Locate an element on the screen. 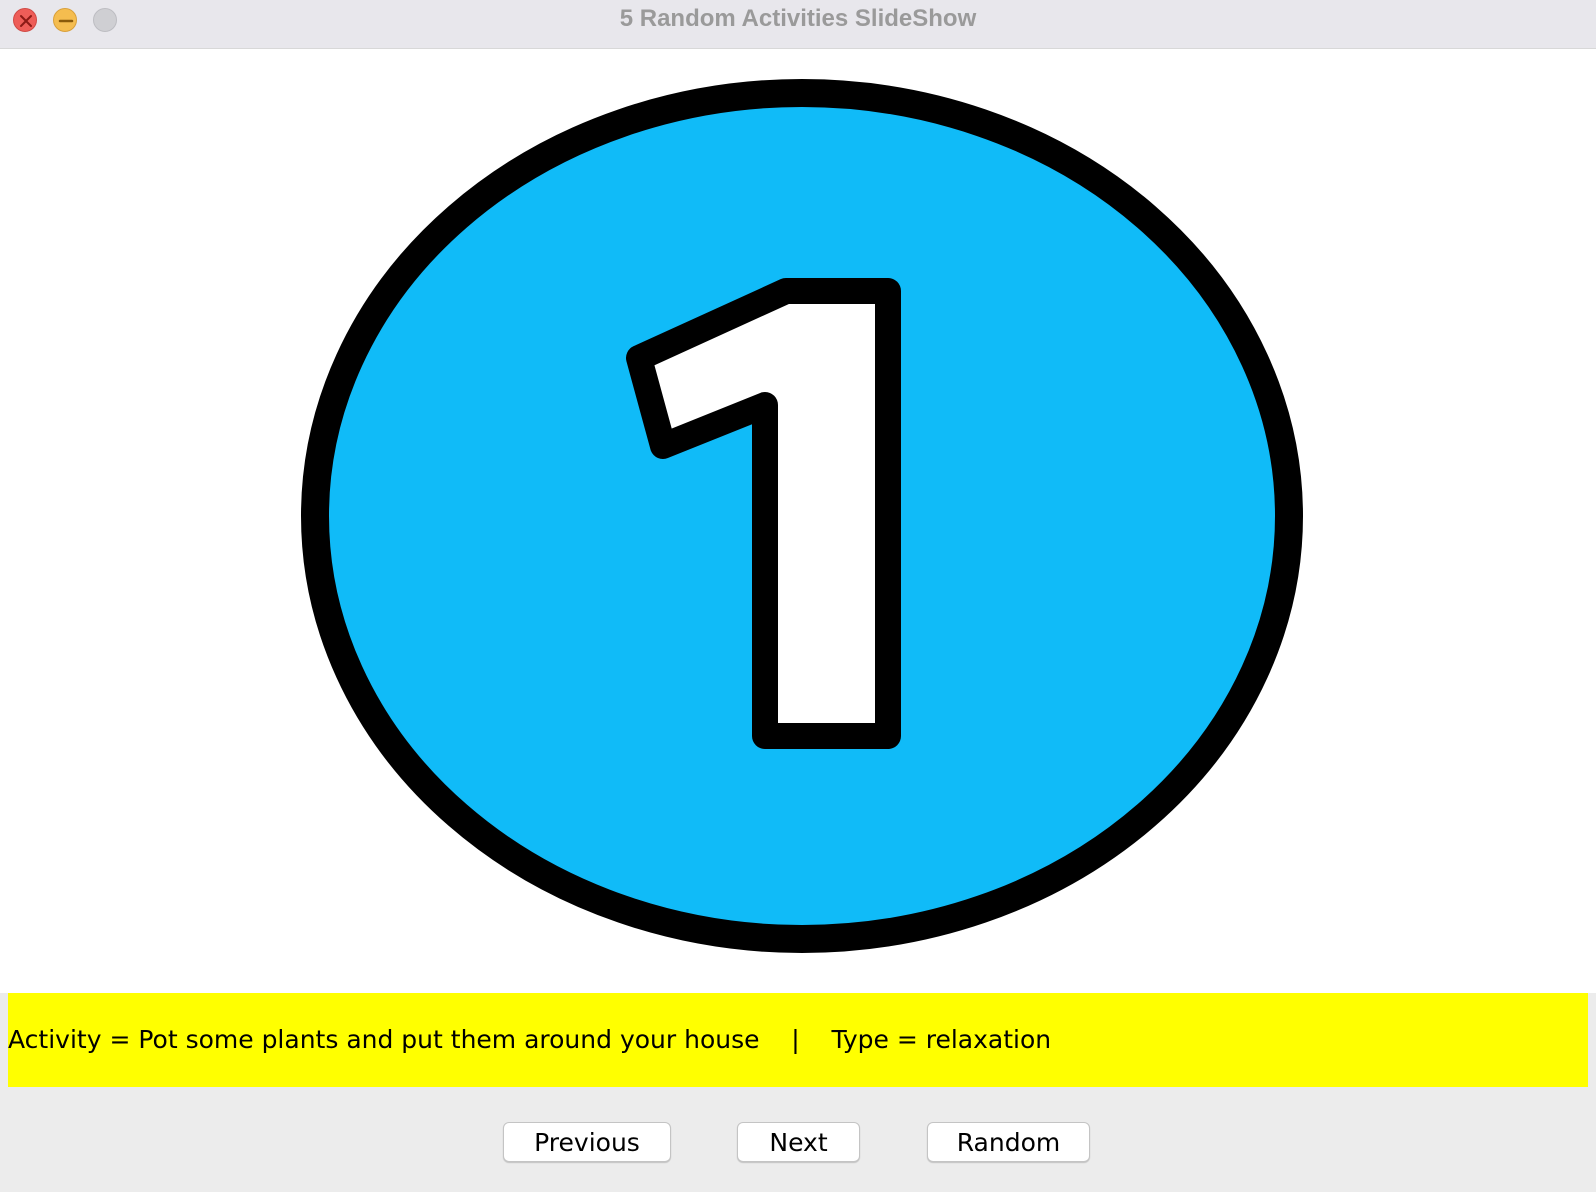 The width and height of the screenshot is (1596, 1192). title-bar: 5 Random Activities SlideShow is located at coordinates (798, 24).